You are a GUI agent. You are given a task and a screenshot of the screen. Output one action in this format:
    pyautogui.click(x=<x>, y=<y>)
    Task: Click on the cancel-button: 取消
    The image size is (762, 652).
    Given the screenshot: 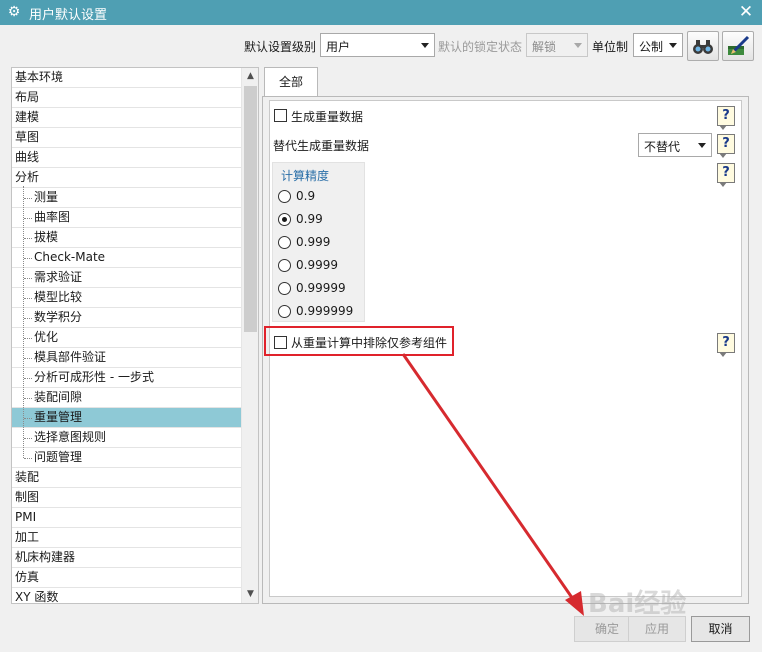 What is the action you would take?
    pyautogui.click(x=720, y=629)
    